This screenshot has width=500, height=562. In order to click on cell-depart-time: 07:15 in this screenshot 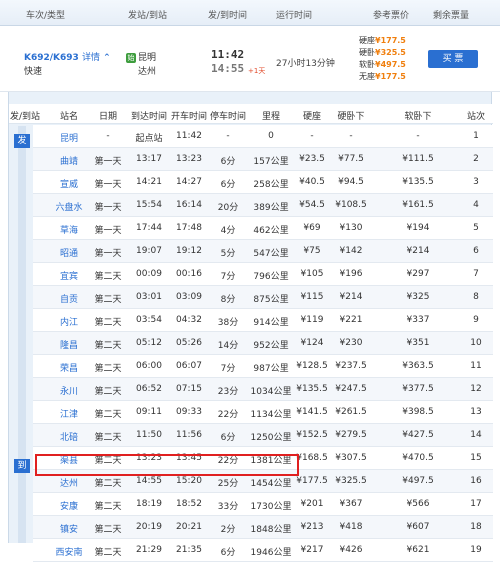, I will do `click(189, 389)`.